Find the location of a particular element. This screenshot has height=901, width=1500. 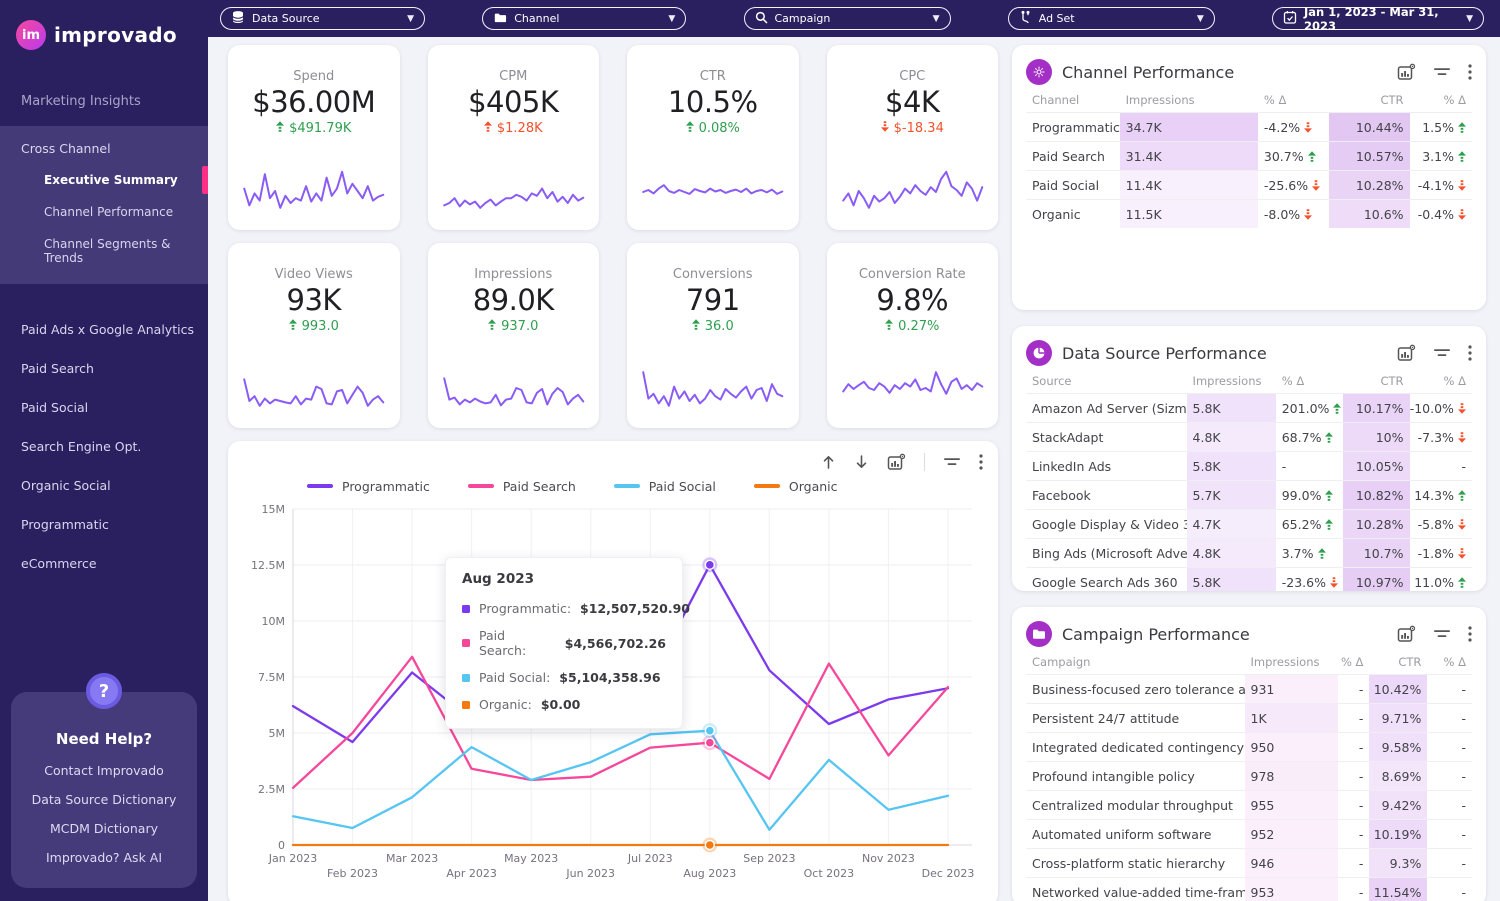

table-row: Persistent 24/7 attitude 1K - 9.71% - is located at coordinates (1249, 717).